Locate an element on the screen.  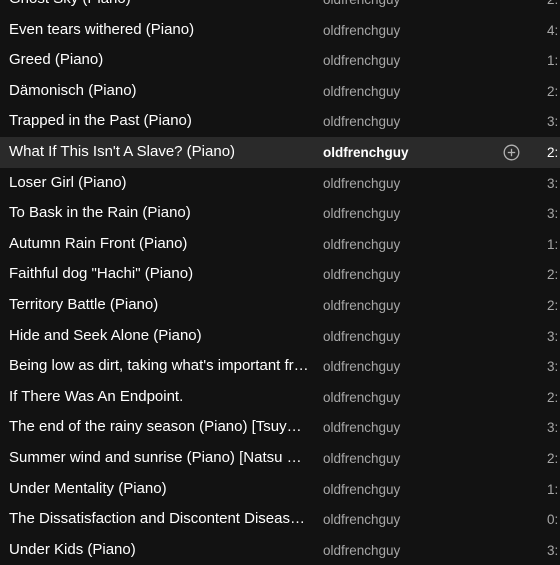
plus-circle-icon is located at coordinates (511, 152).